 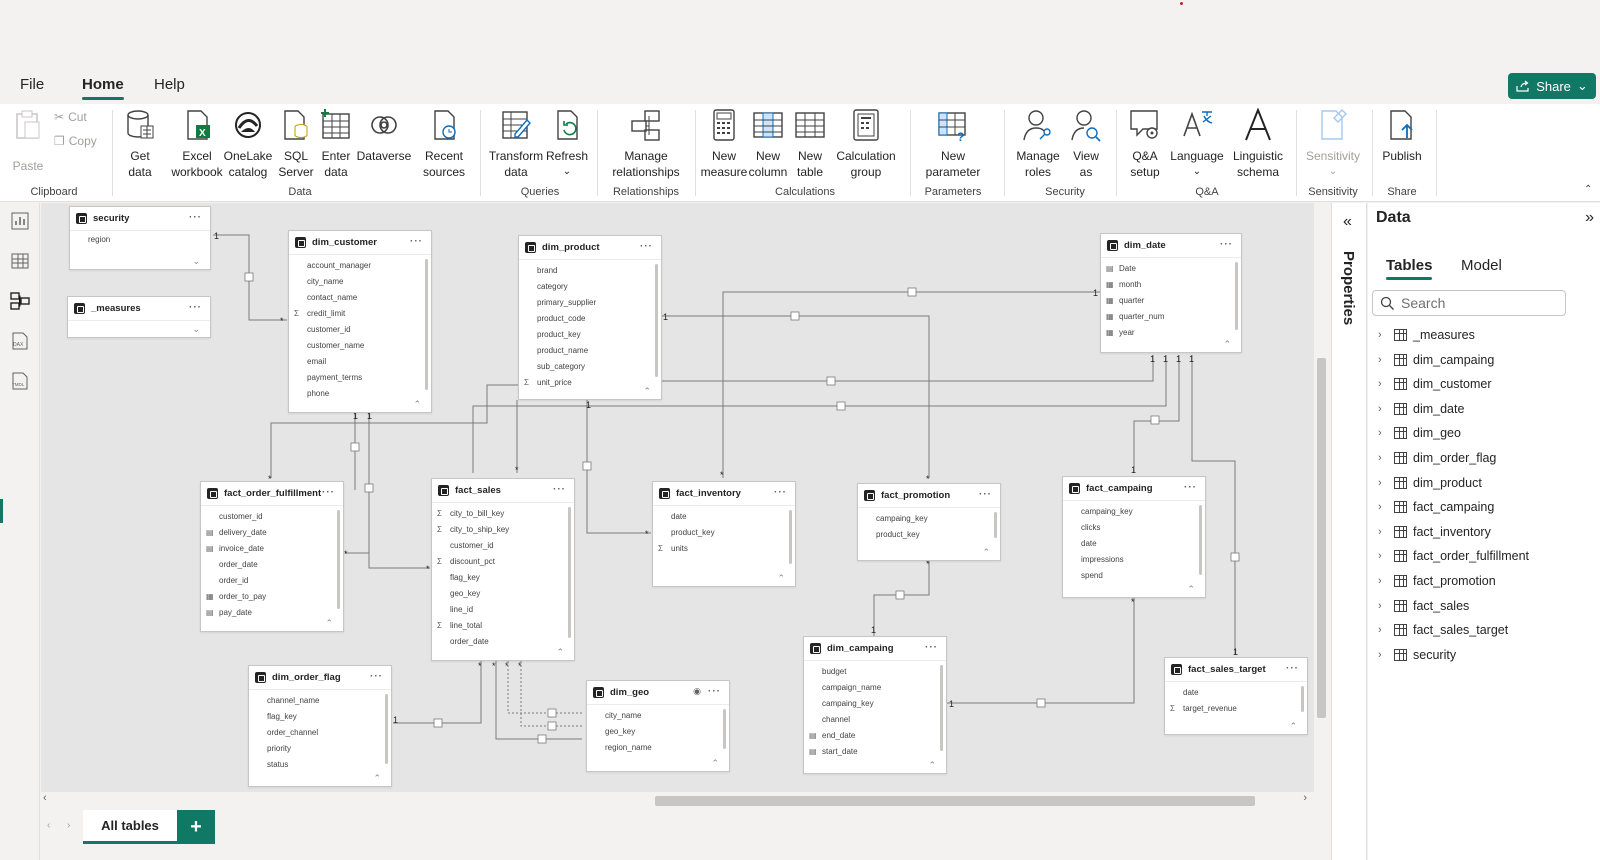 What do you see at coordinates (1171, 316) in the screenshot?
I see `field-row: ▦ quarter_num` at bounding box center [1171, 316].